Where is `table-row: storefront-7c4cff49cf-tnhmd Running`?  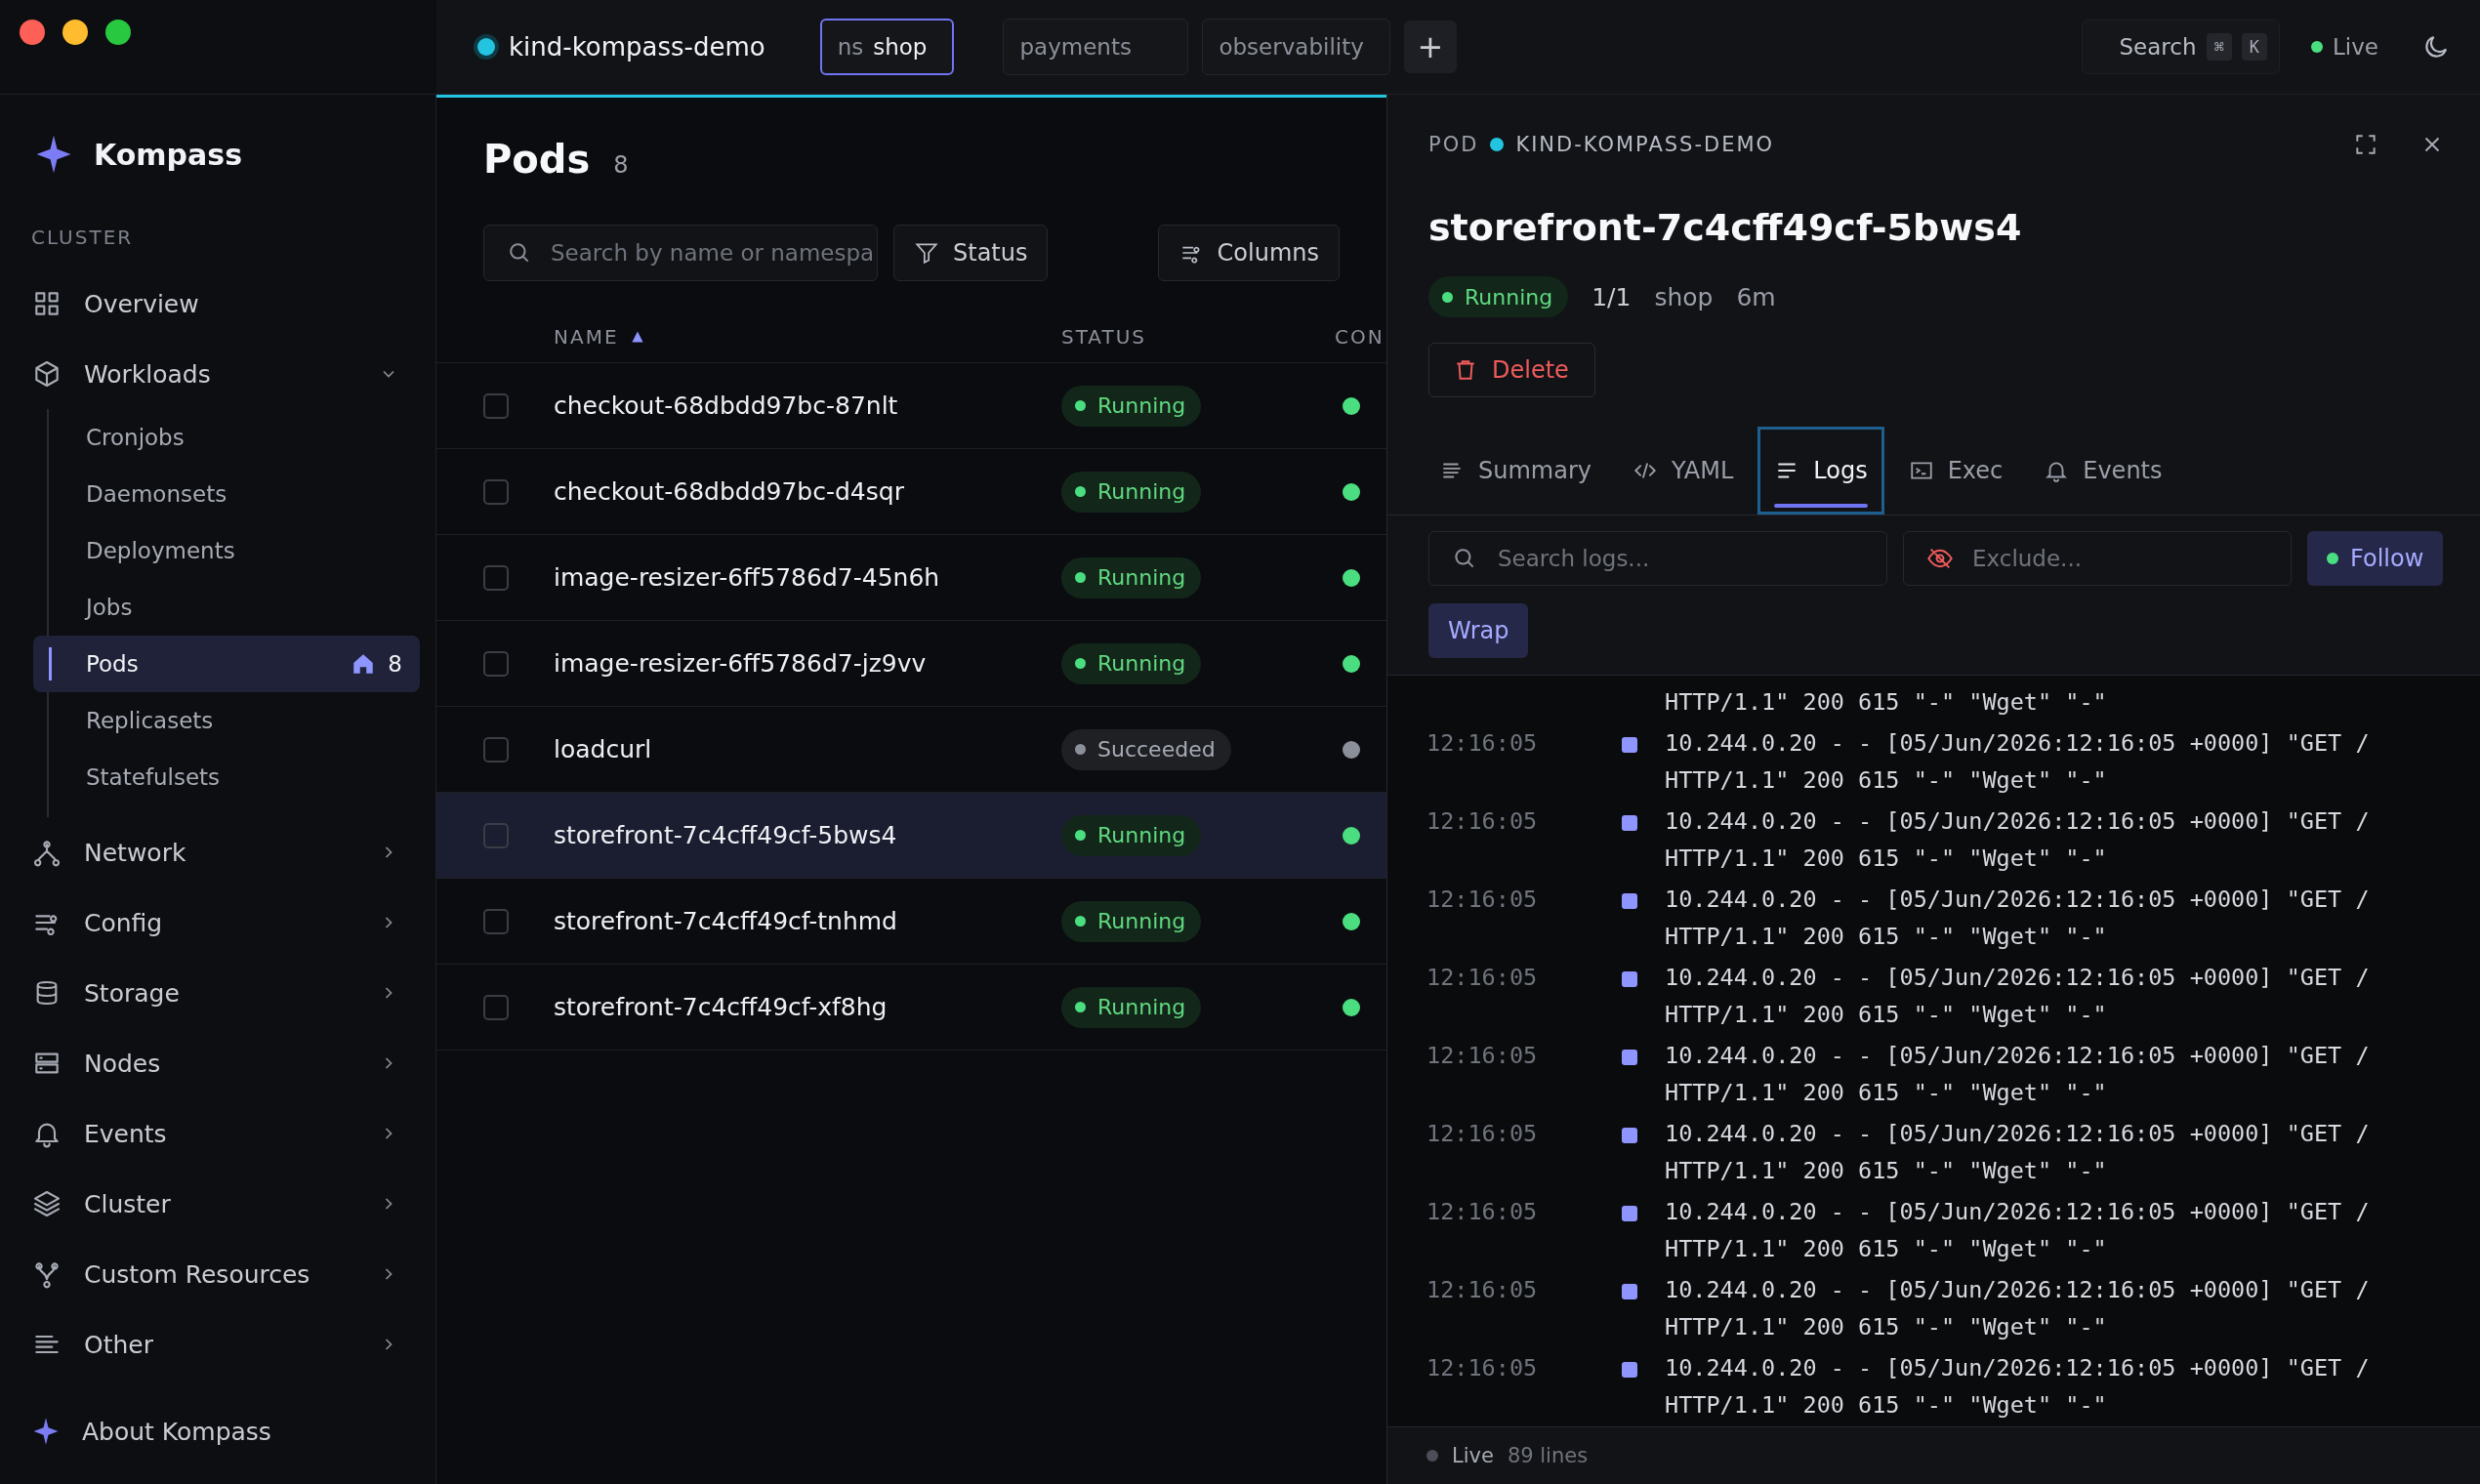
table-row: storefront-7c4cff49cf-tnhmd Running is located at coordinates (911, 922).